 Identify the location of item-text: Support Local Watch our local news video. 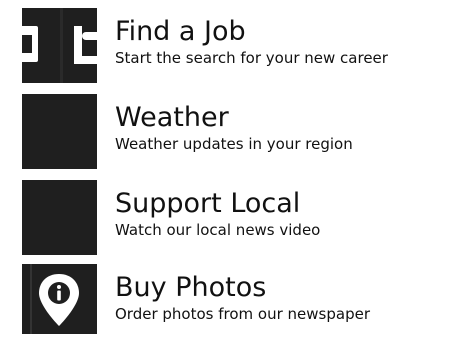
(287, 214).